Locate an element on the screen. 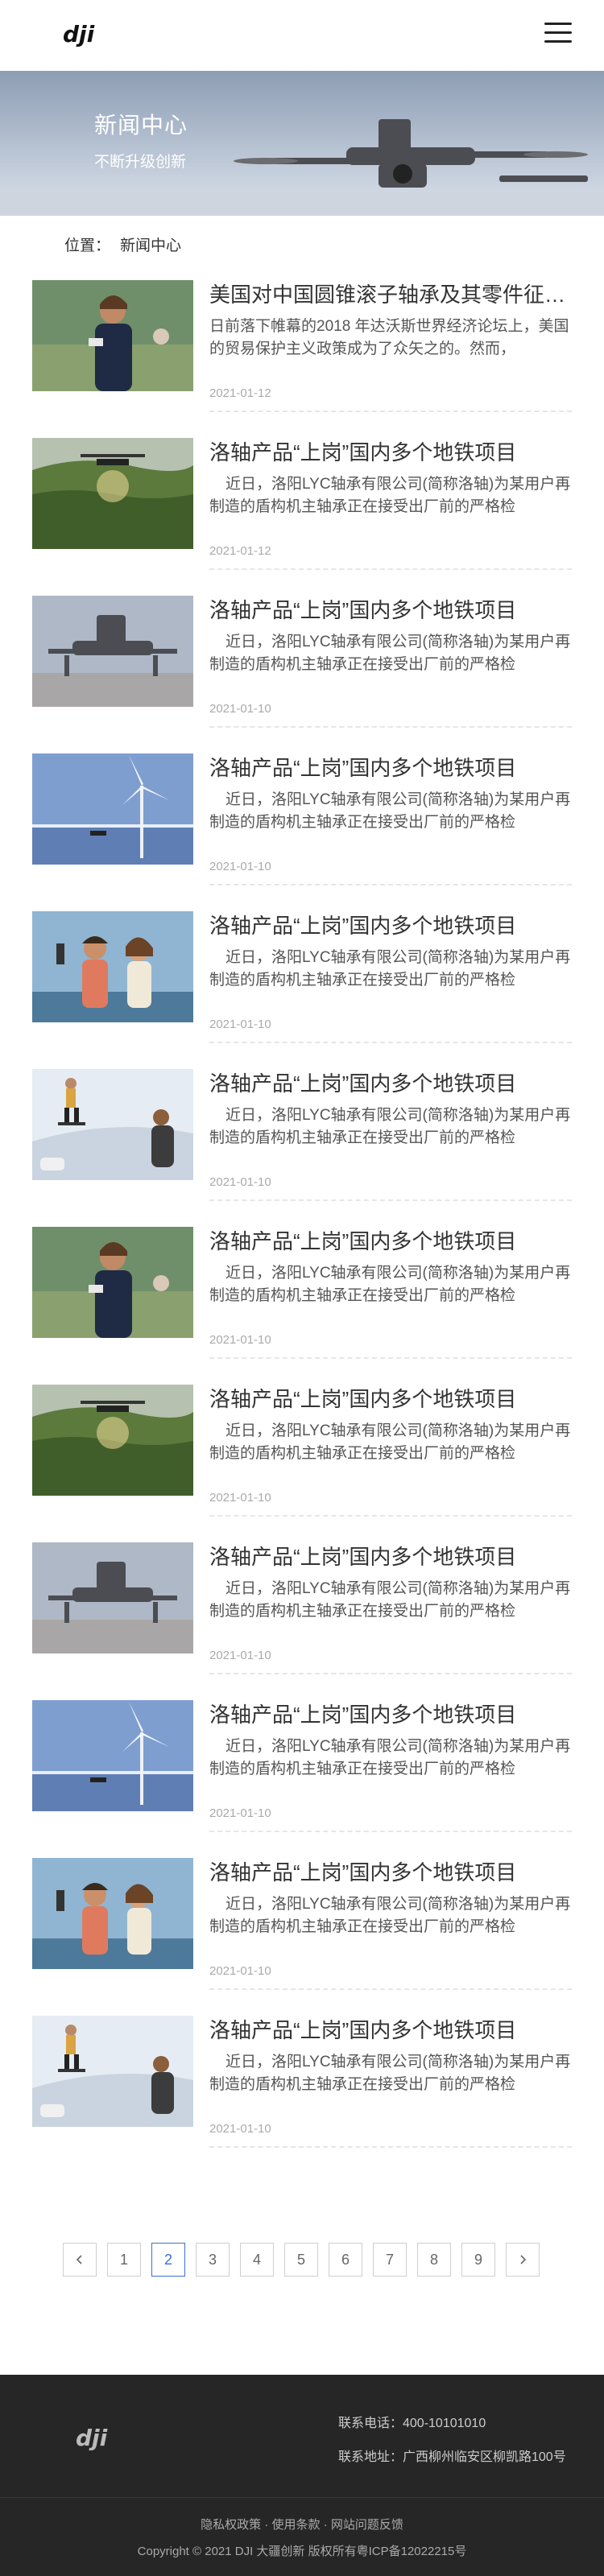 The image size is (604, 2576). footer-links: 隐私权政策 · 使用条款 · 网站问题反馈 is located at coordinates (302, 2524).